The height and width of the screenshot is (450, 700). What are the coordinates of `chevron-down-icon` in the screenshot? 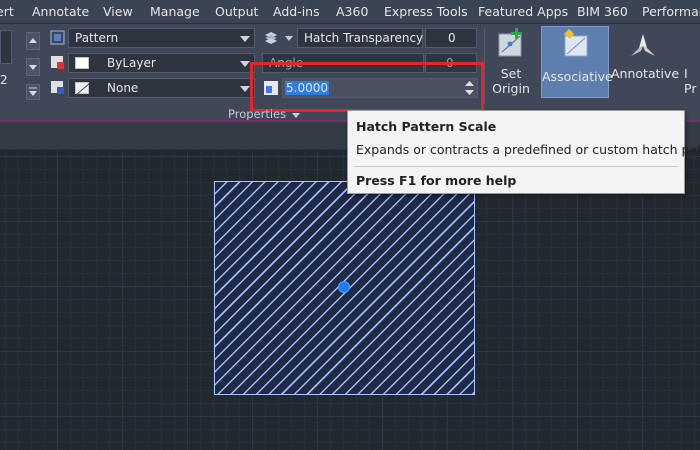 It's located at (33, 67).